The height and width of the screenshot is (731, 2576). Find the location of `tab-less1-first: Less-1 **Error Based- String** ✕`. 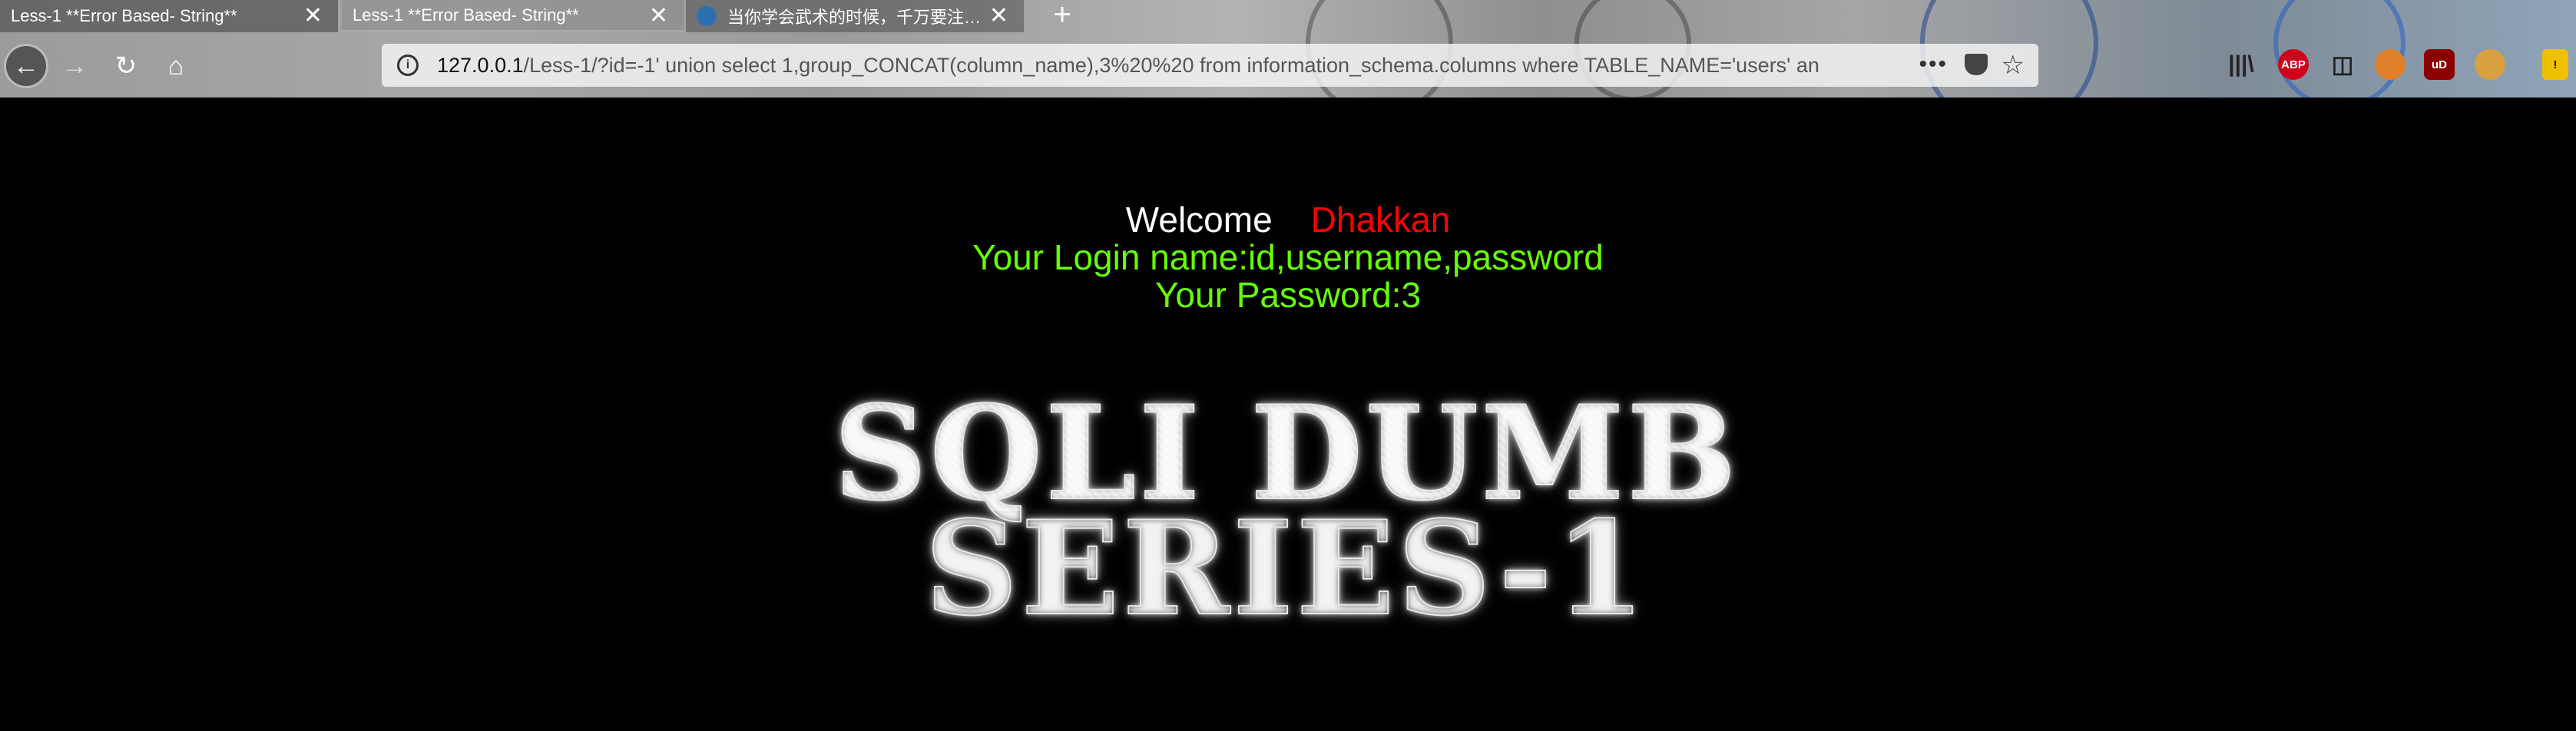

tab-less1-first: Less-1 **Error Based- String** ✕ is located at coordinates (169, 16).